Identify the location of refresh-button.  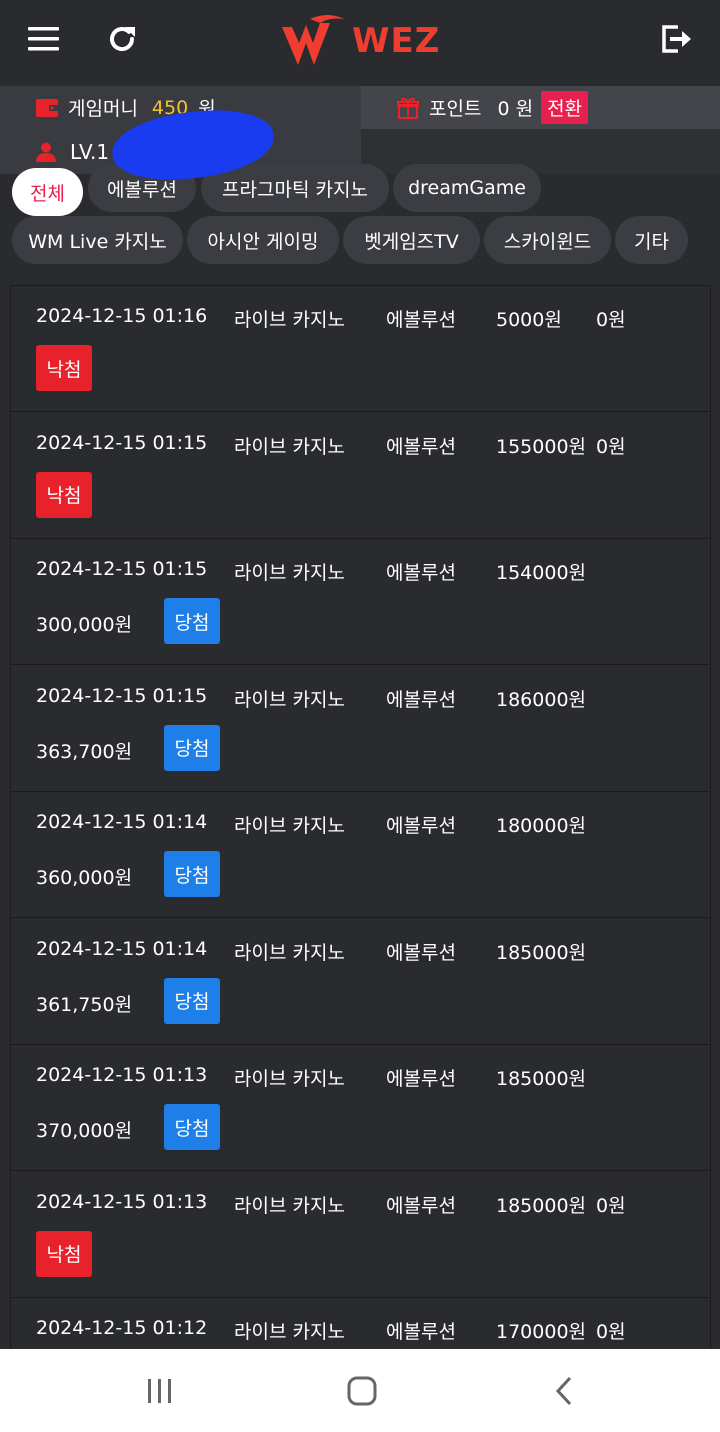
(122, 39).